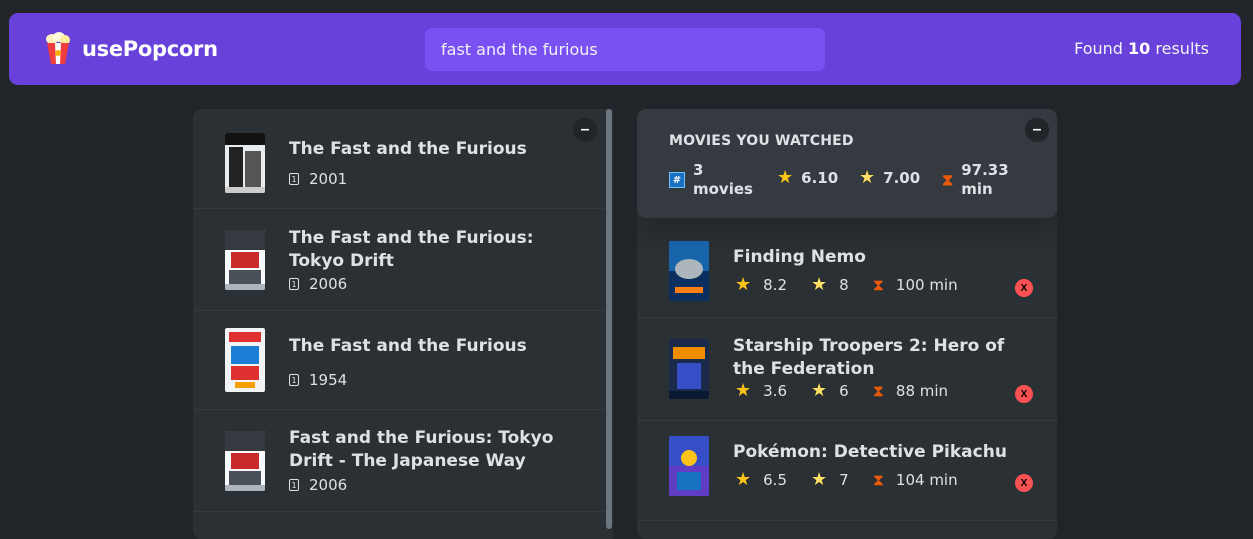  Describe the element at coordinates (922, 391) in the screenshot. I see `runtime: 88 min` at that location.